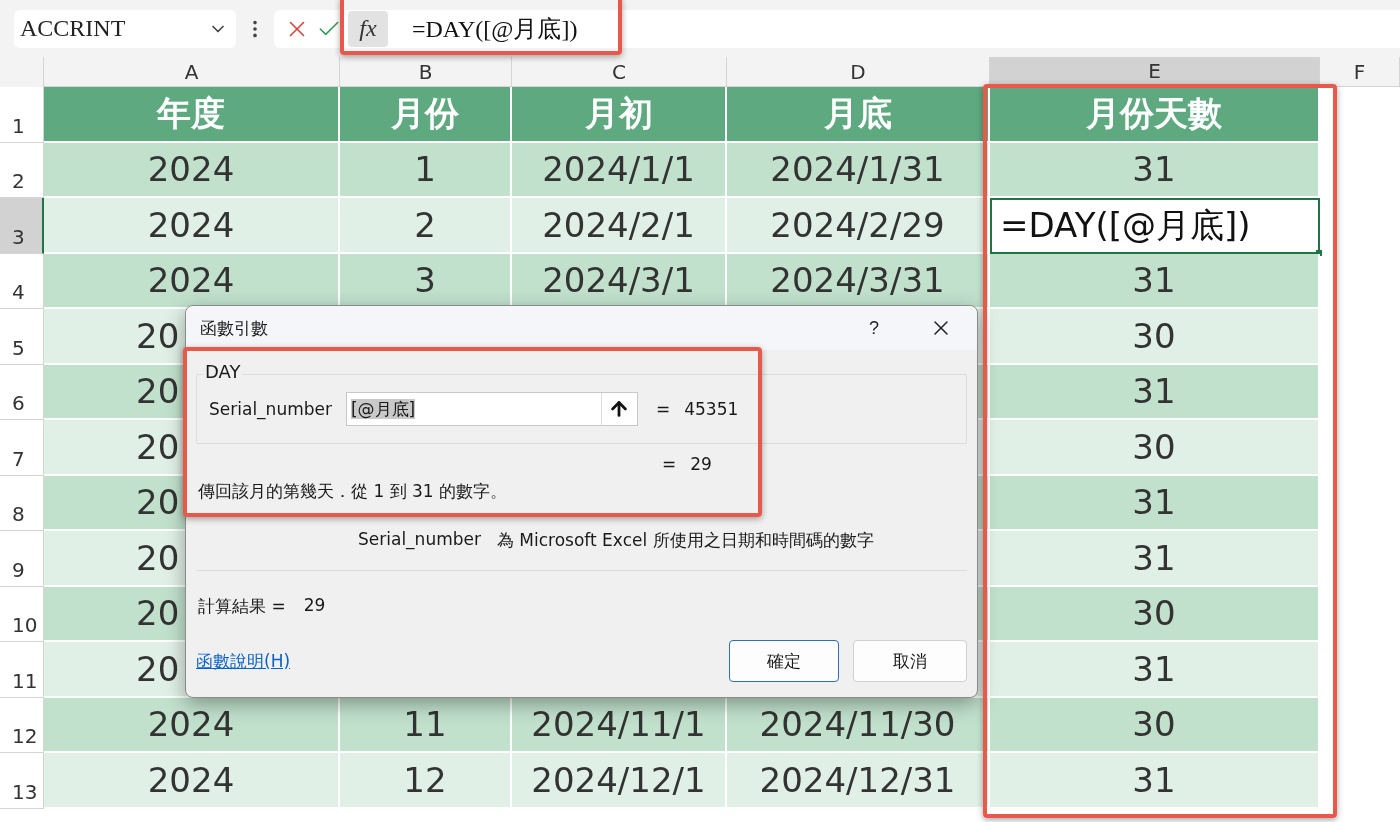 This screenshot has height=822, width=1400. Describe the element at coordinates (910, 661) in the screenshot. I see `cancel-button: 取消` at that location.